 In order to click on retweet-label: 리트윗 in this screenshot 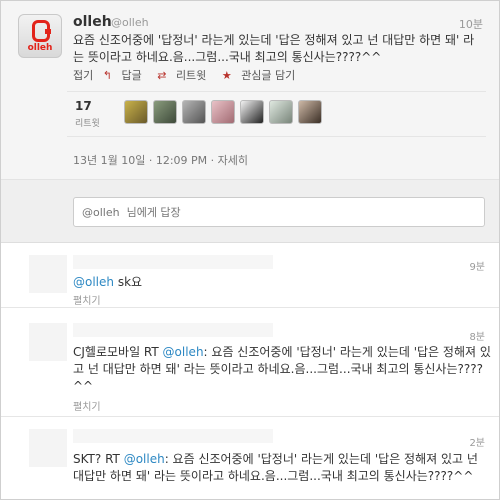, I will do `click(191, 75)`.